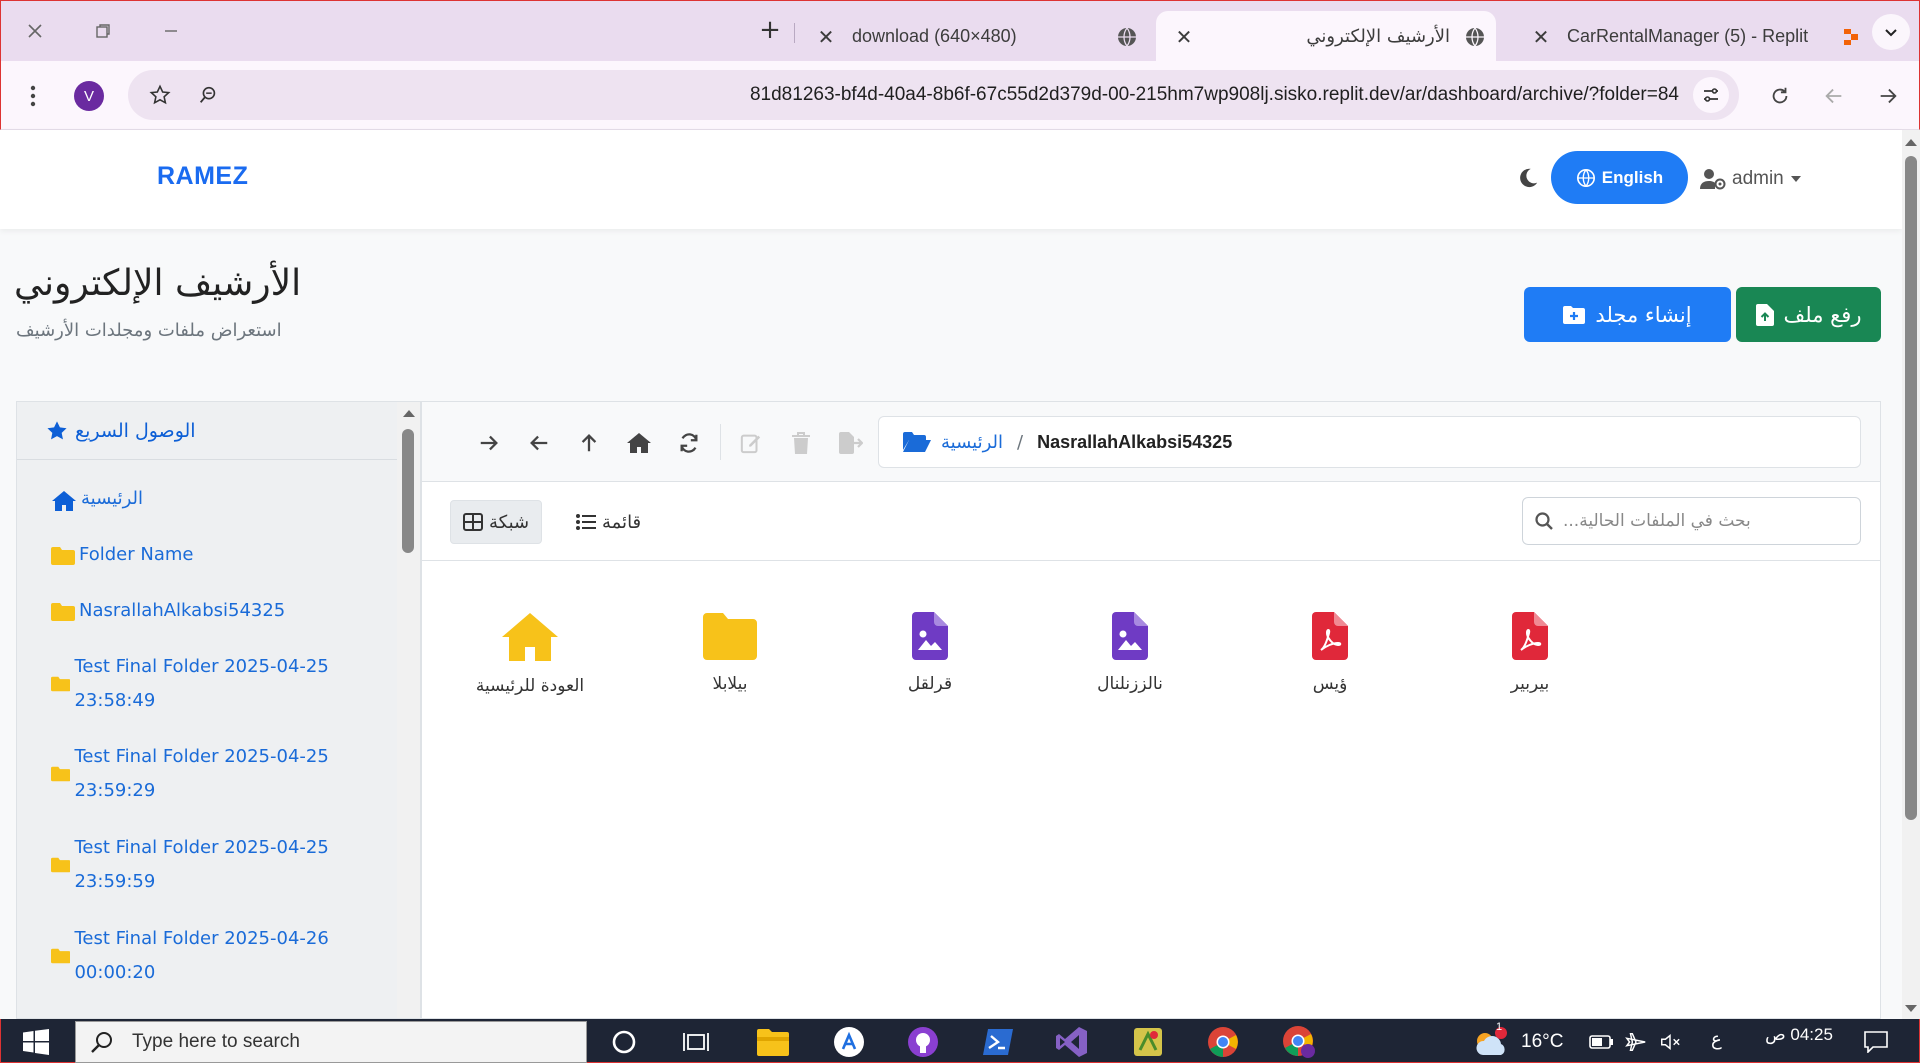  I want to click on replit-icon, so click(1851, 36).